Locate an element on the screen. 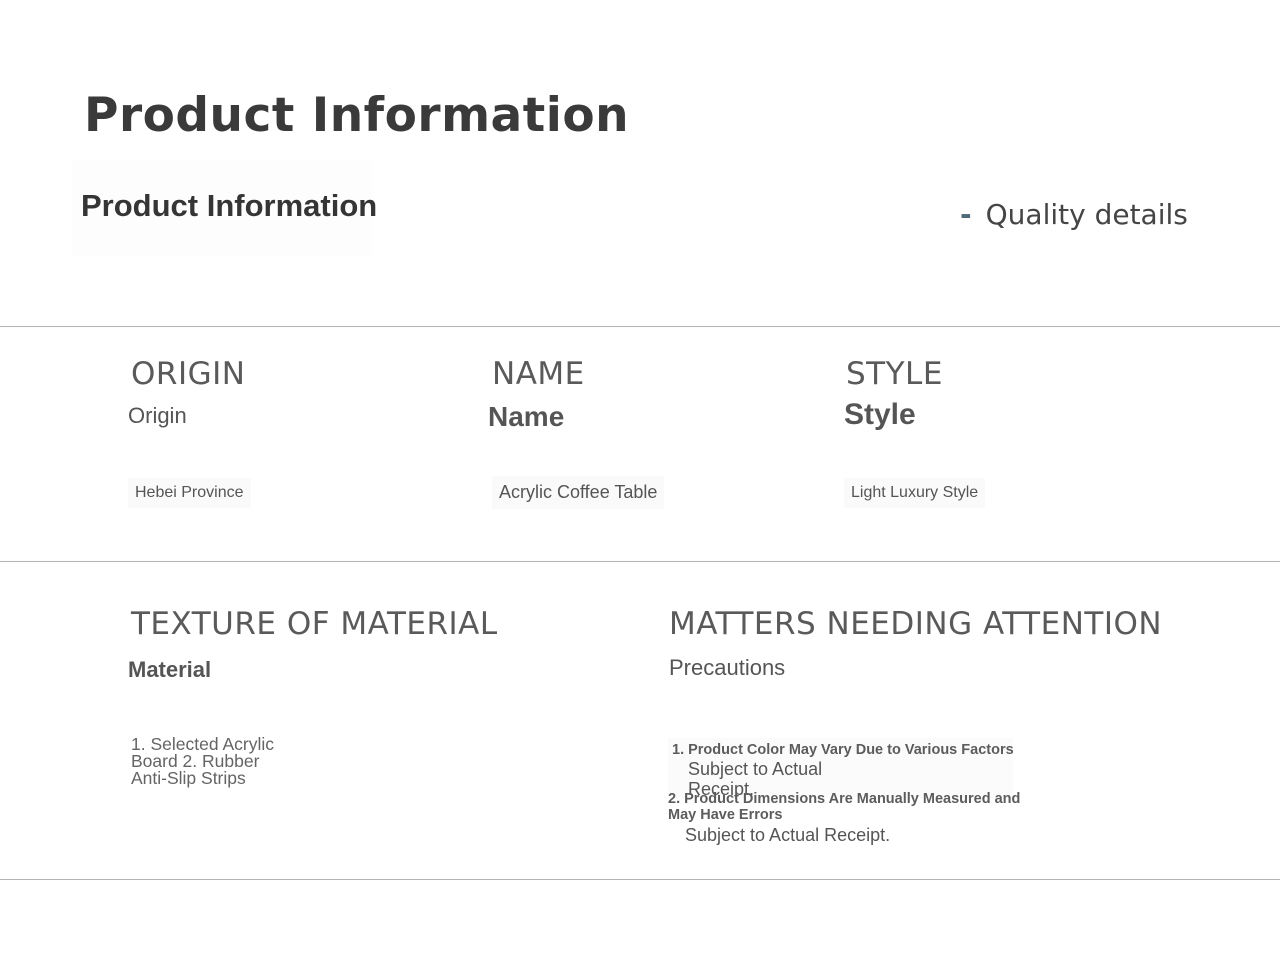 The image size is (1280, 974). quality-details-label: Quality details is located at coordinates (1086, 214).